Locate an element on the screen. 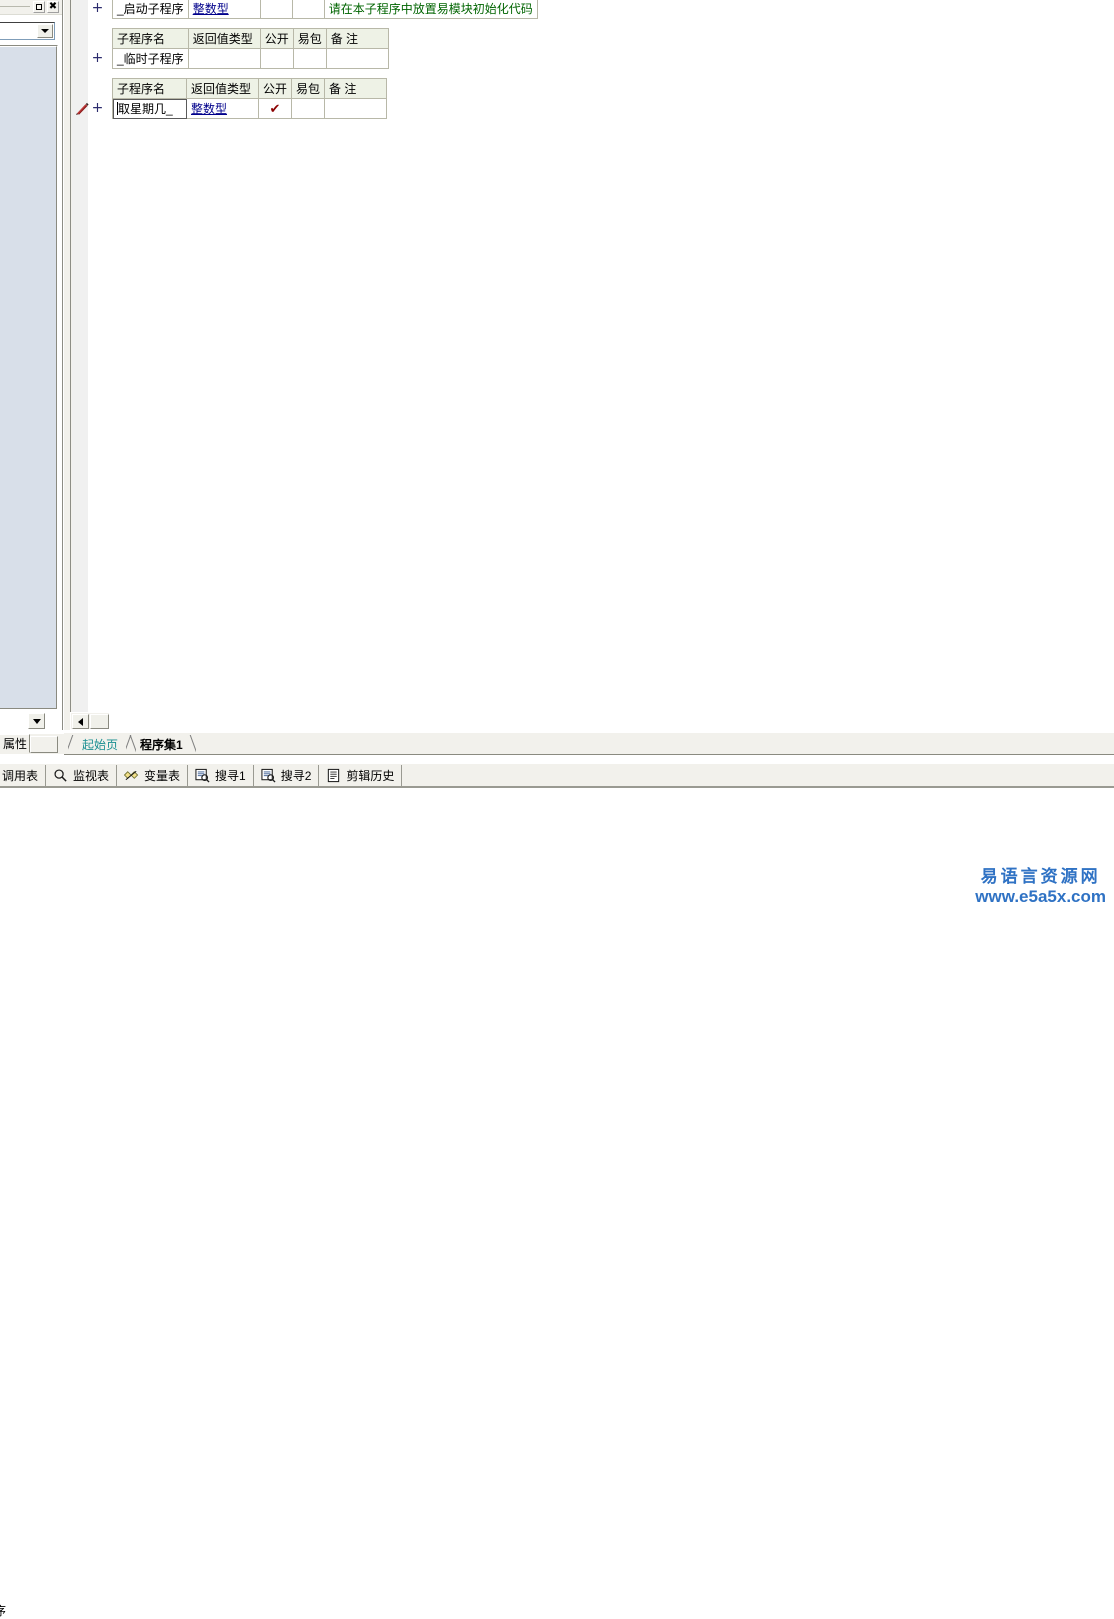 The height and width of the screenshot is (1619, 1114). tab-properties-label: 属性 is located at coordinates (14, 744).